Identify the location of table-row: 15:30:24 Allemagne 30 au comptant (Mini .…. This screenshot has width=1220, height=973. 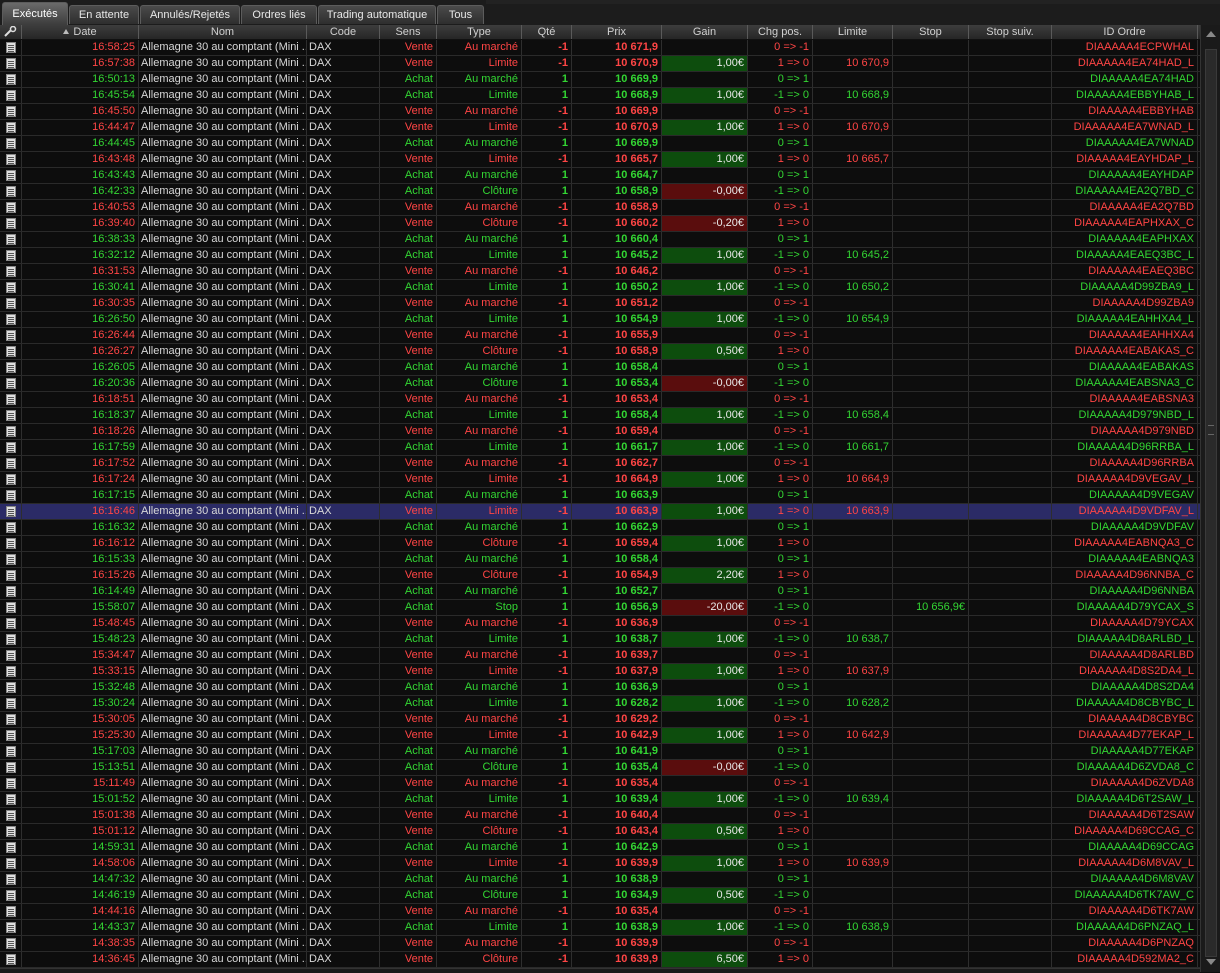
(600, 704).